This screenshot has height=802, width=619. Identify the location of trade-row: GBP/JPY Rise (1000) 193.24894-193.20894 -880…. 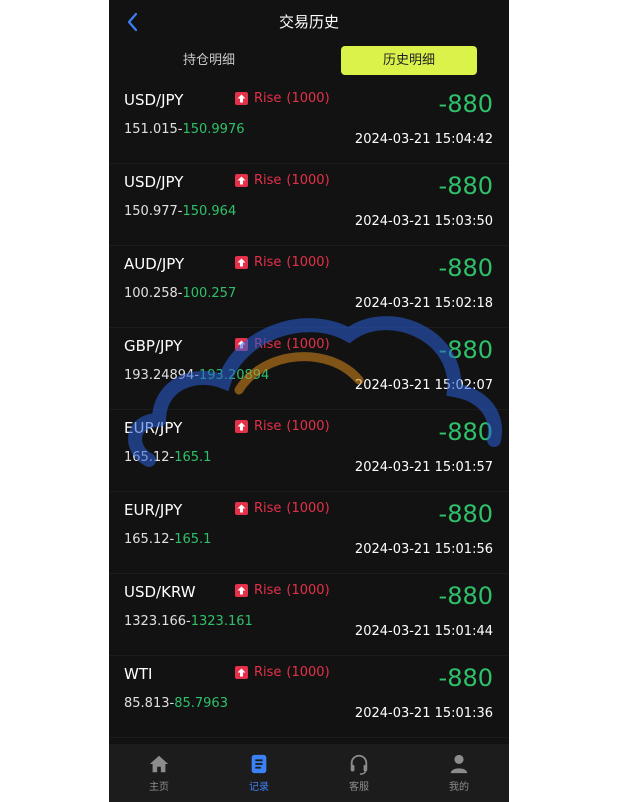
(309, 369).